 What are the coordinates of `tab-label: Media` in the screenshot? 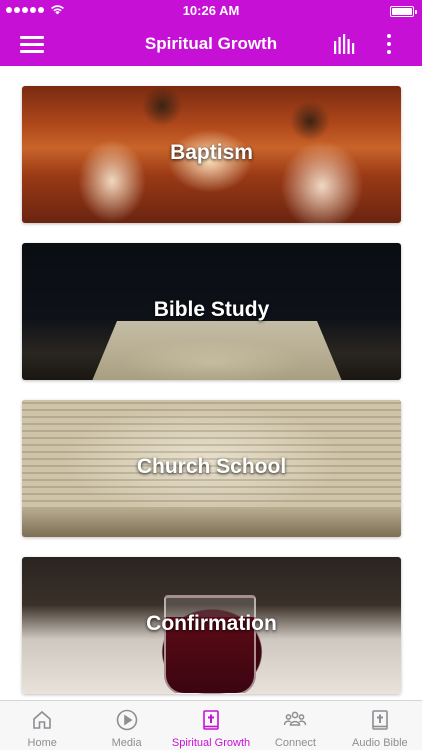 It's located at (126, 743).